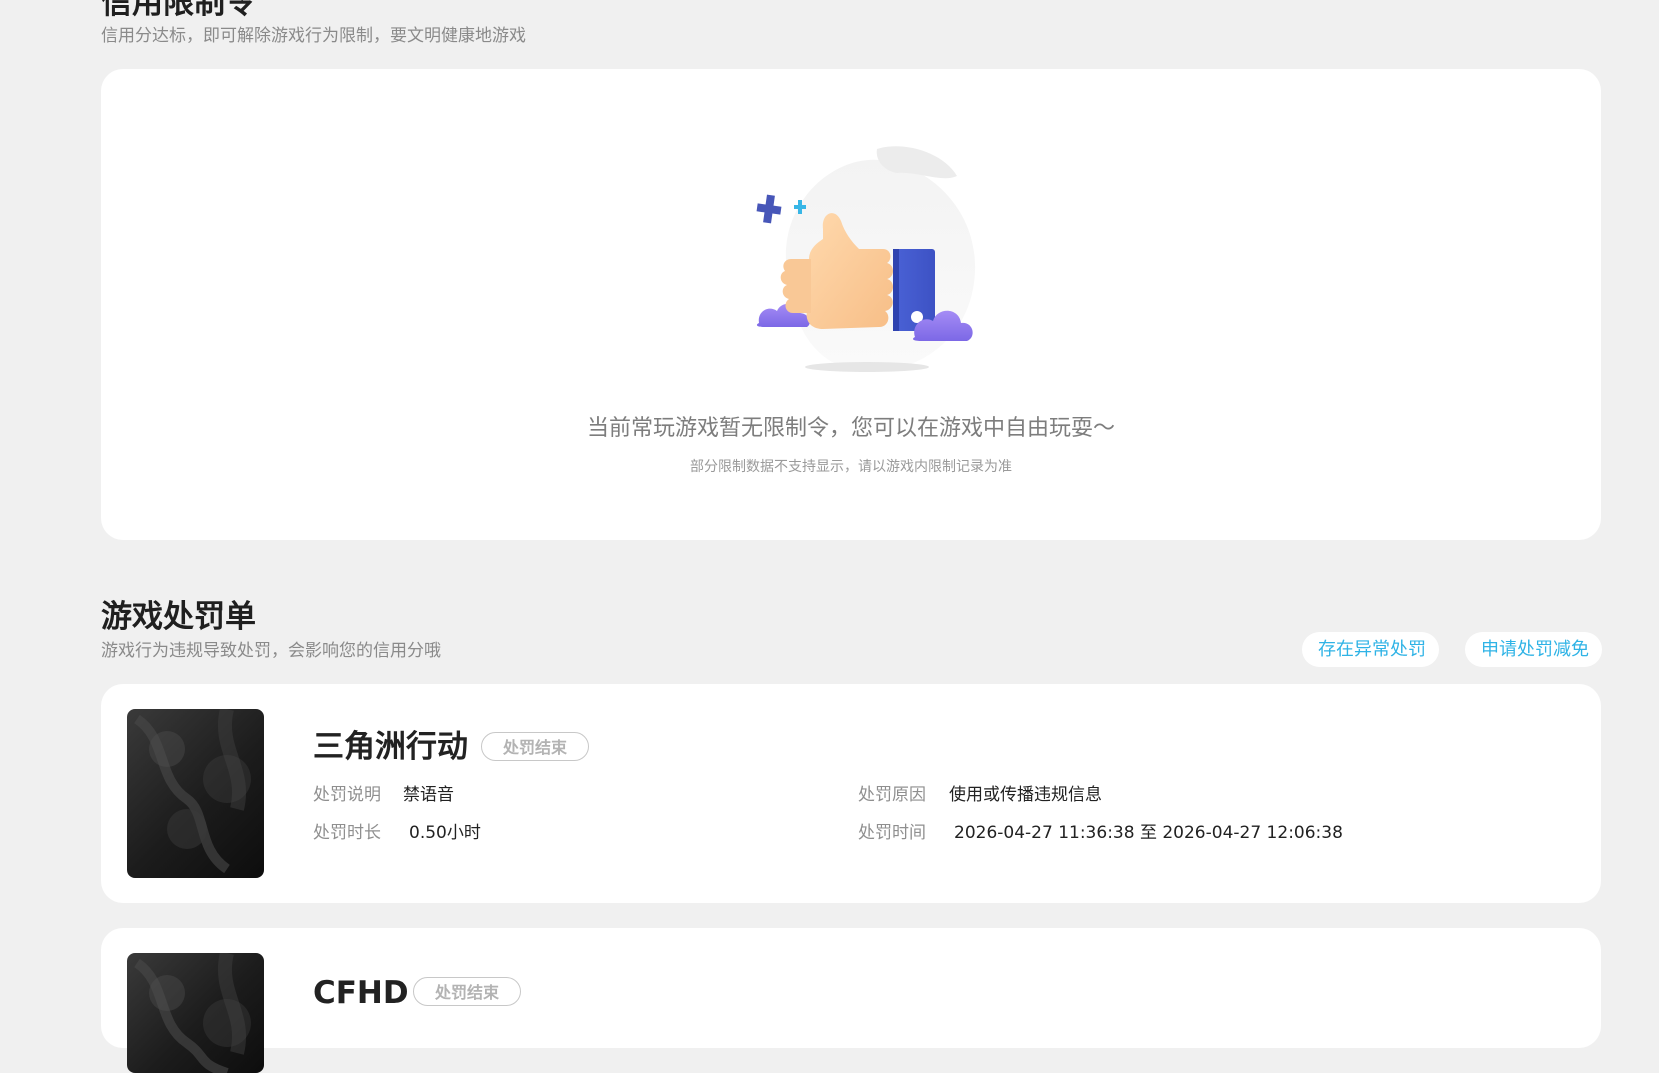  What do you see at coordinates (868, 265) in the screenshot?
I see `thumbs-up-icon` at bounding box center [868, 265].